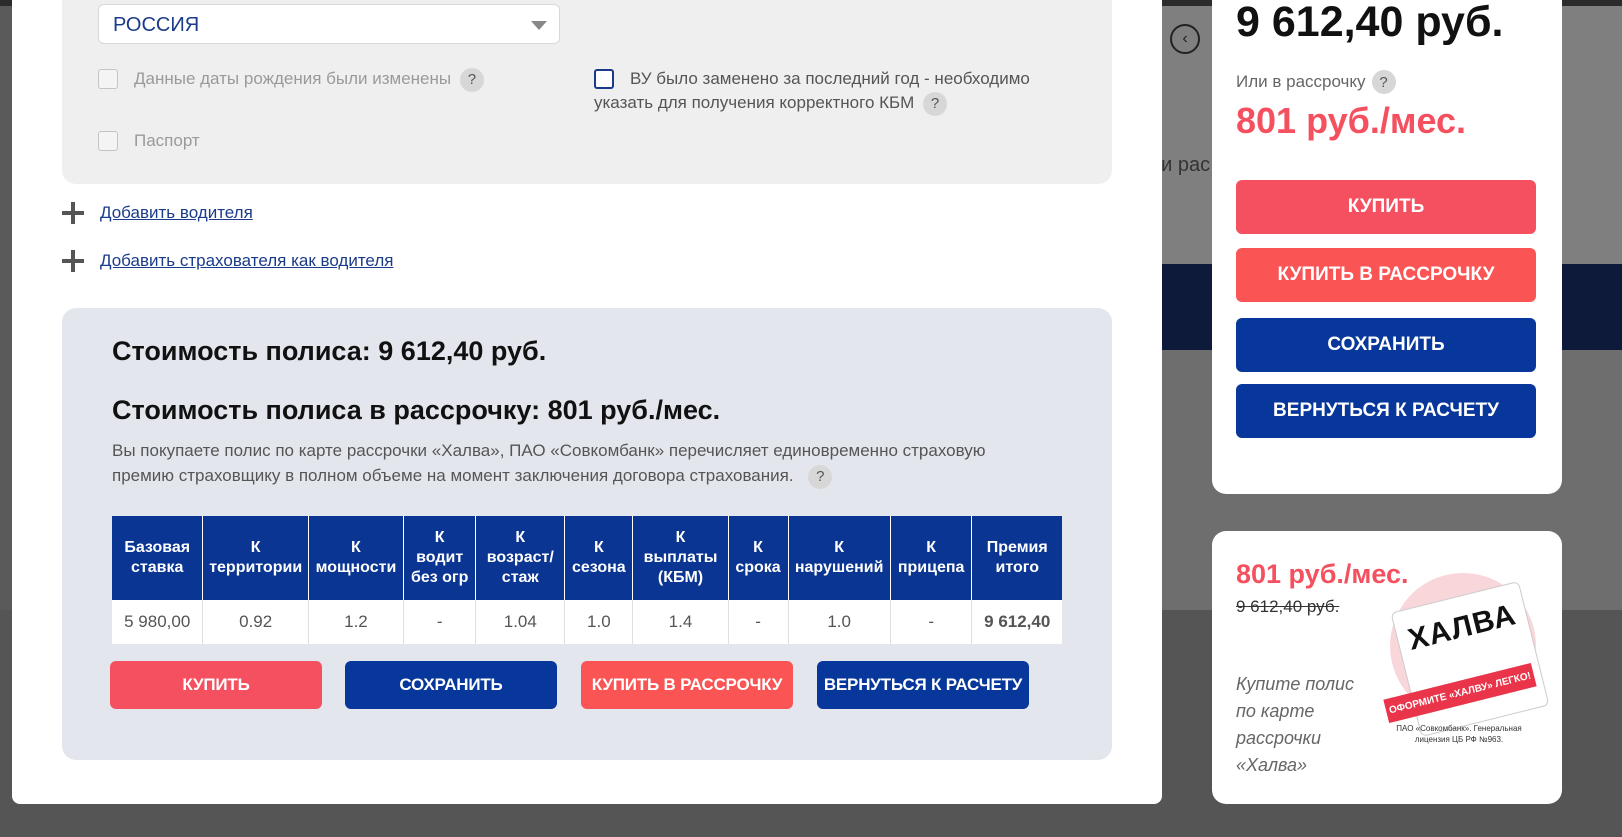  I want to click on save-button: СОХРАНИТЬ, so click(451, 685).